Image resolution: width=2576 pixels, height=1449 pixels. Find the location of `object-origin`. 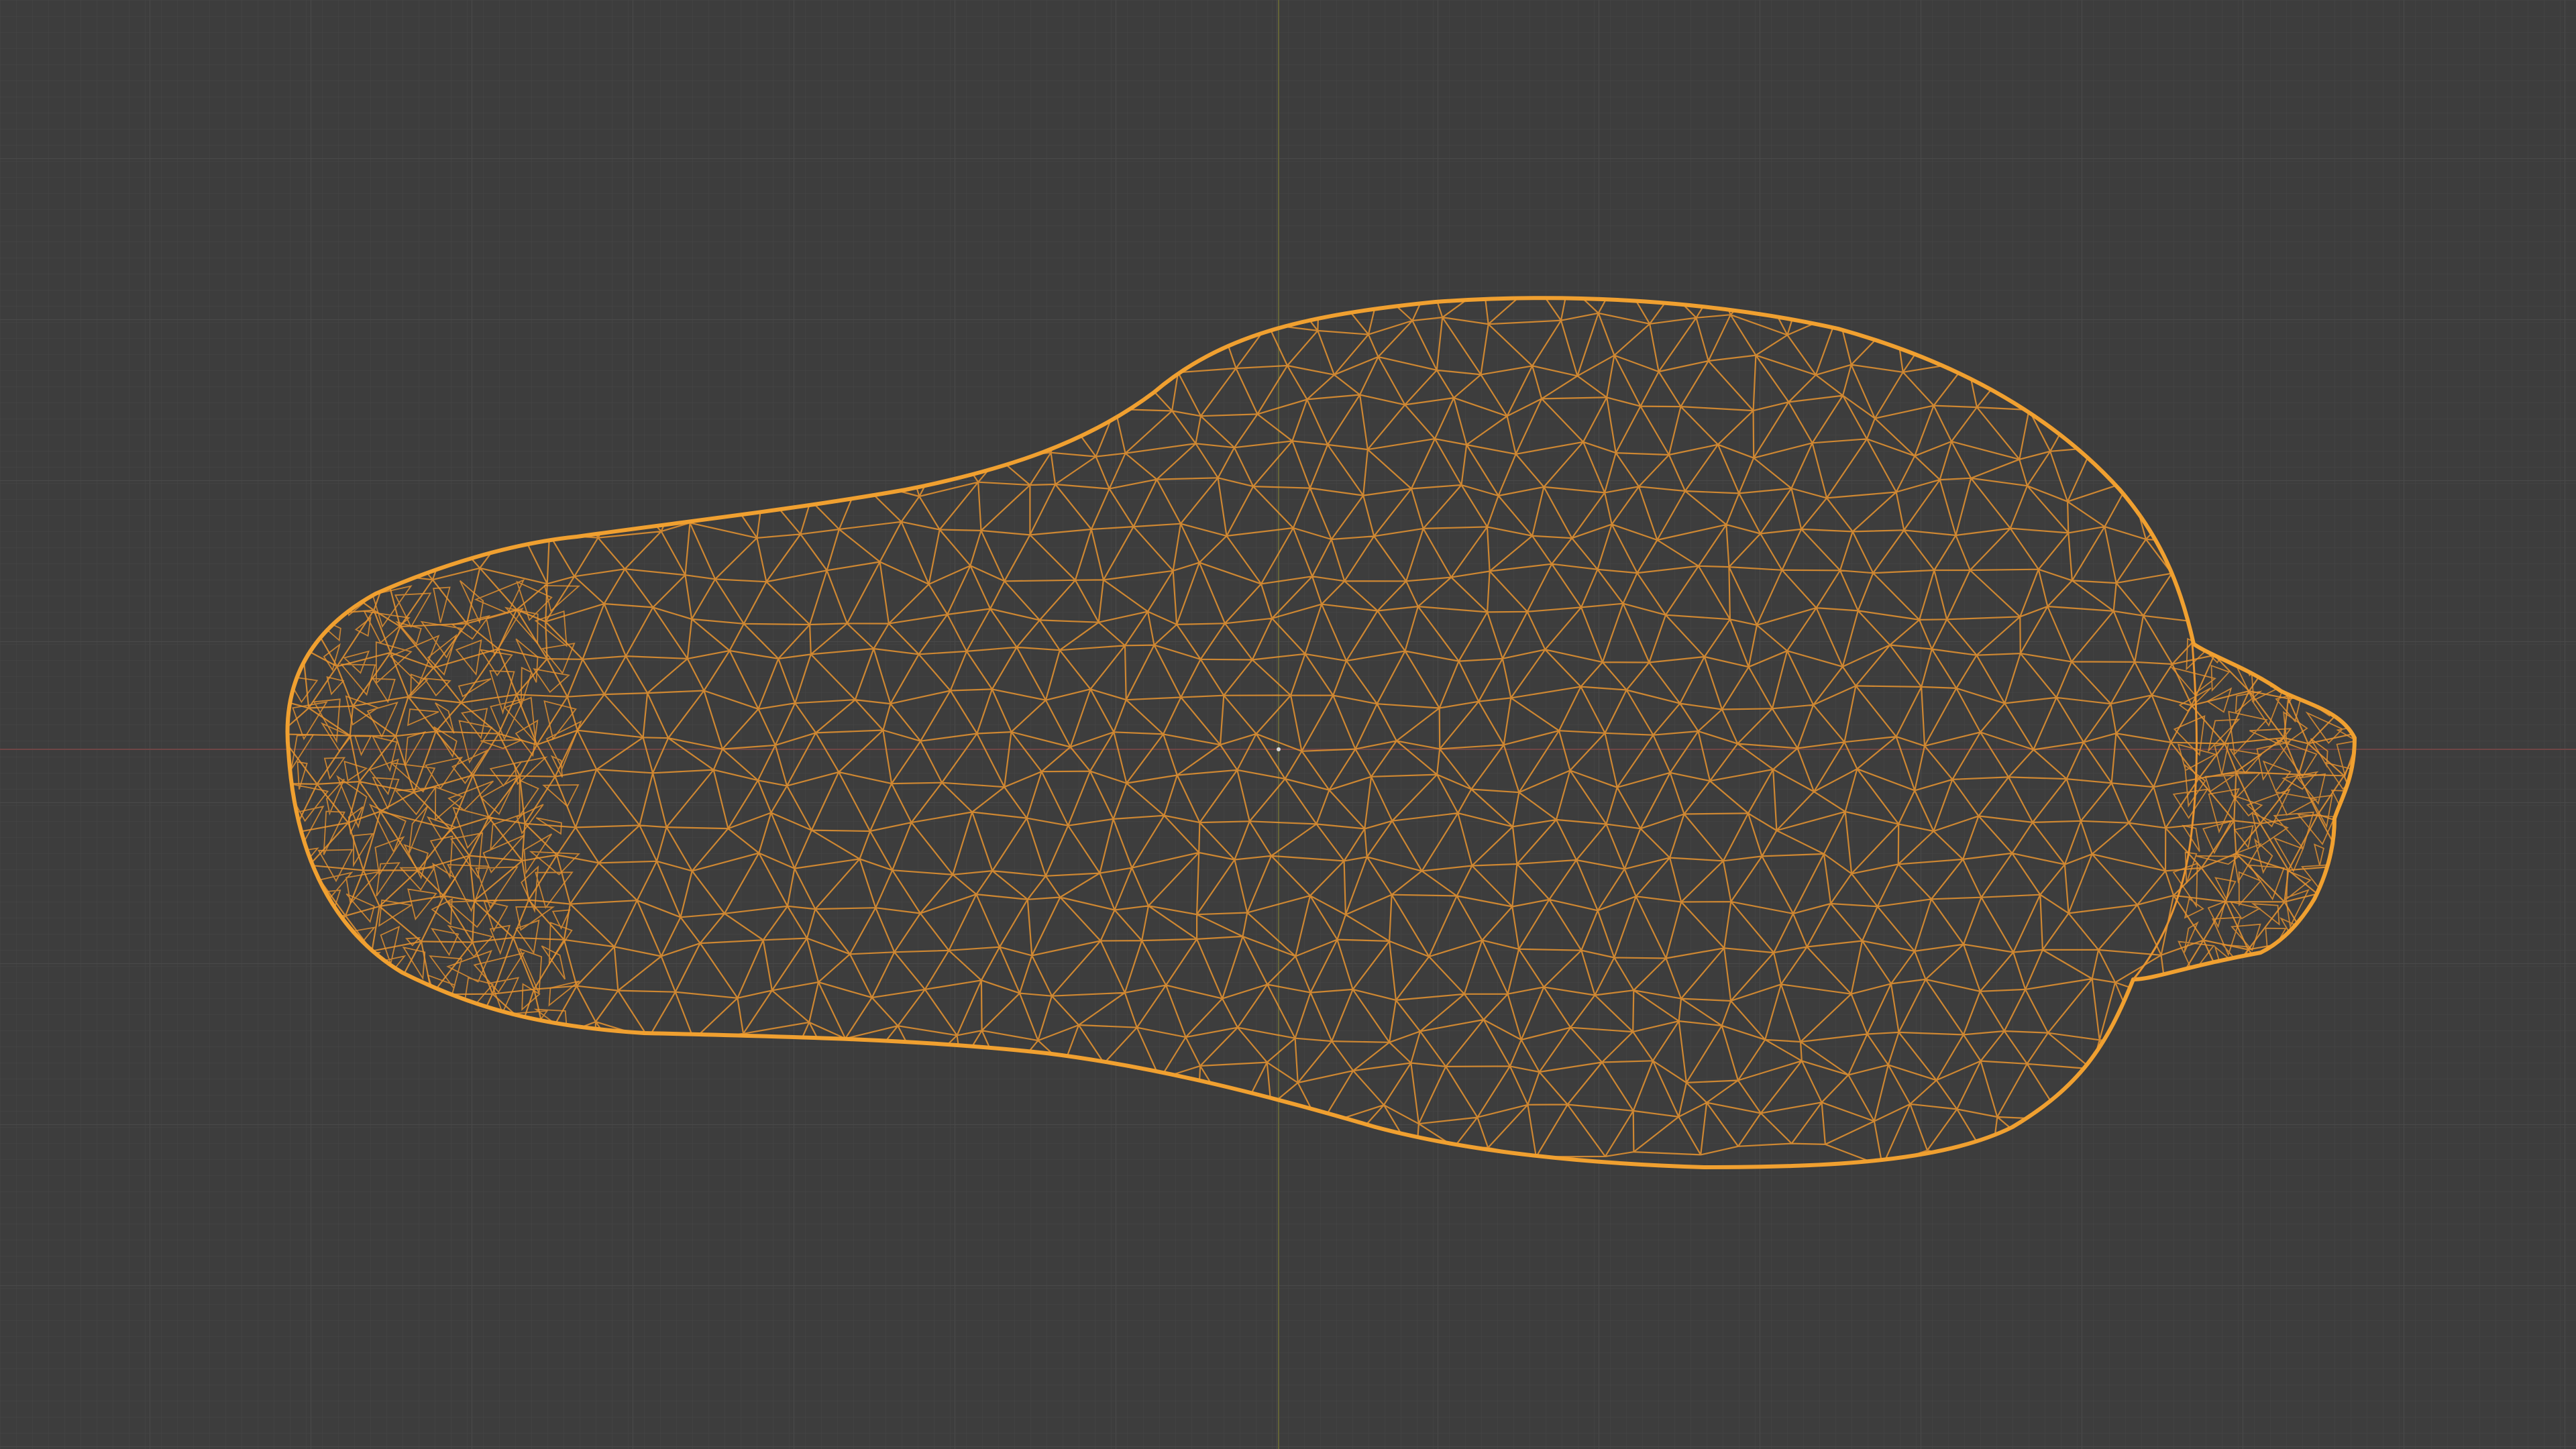

object-origin is located at coordinates (1279, 749).